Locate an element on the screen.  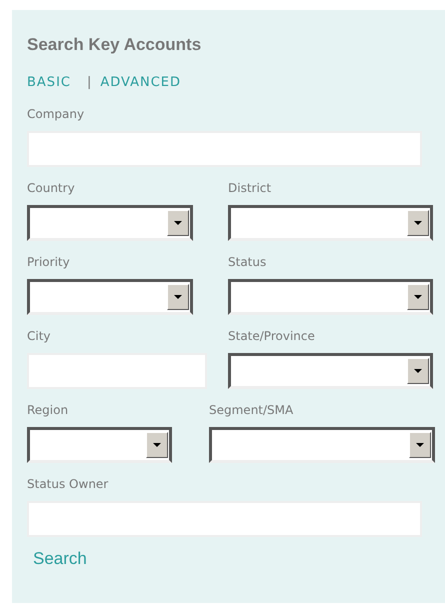
search-link: Search is located at coordinates (60, 559).